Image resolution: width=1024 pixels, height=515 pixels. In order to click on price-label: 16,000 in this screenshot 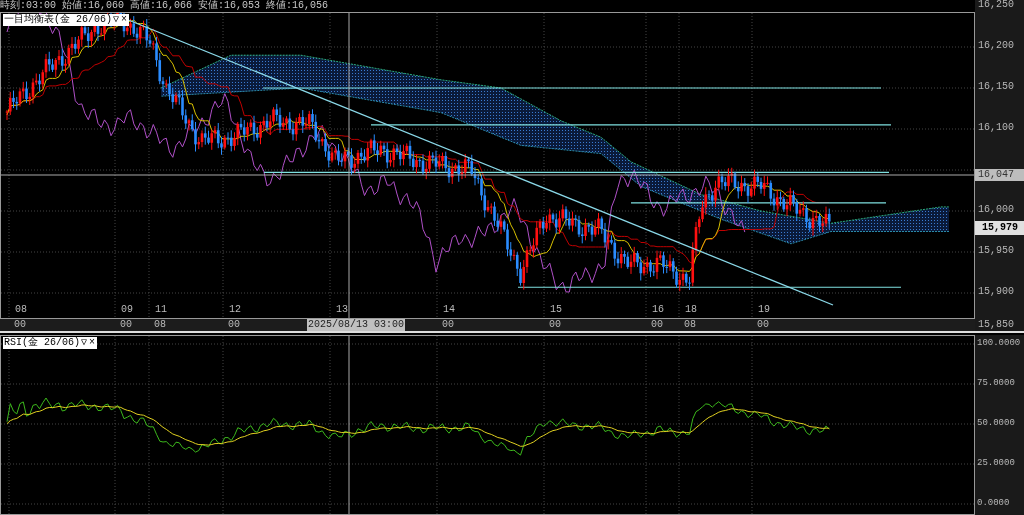, I will do `click(996, 210)`.